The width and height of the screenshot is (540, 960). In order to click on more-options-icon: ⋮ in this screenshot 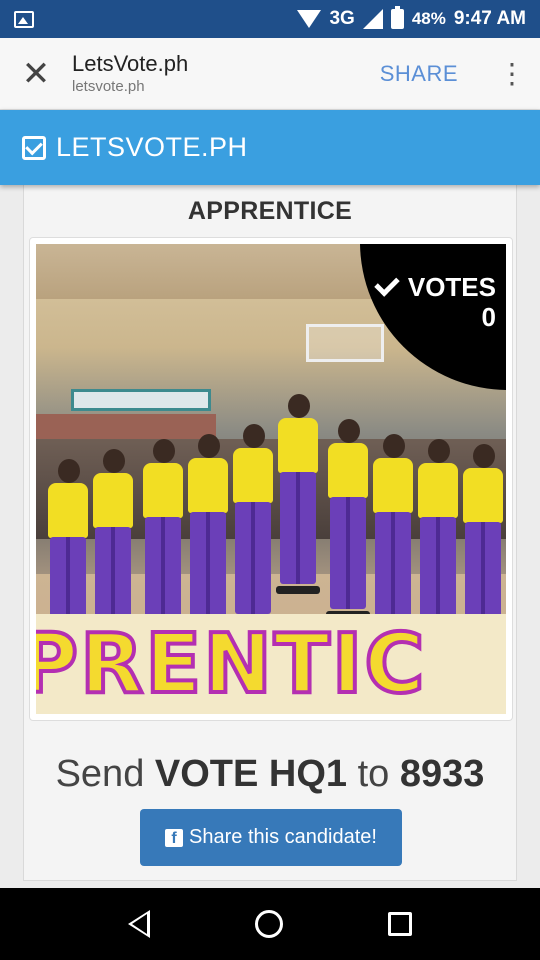, I will do `click(512, 73)`.